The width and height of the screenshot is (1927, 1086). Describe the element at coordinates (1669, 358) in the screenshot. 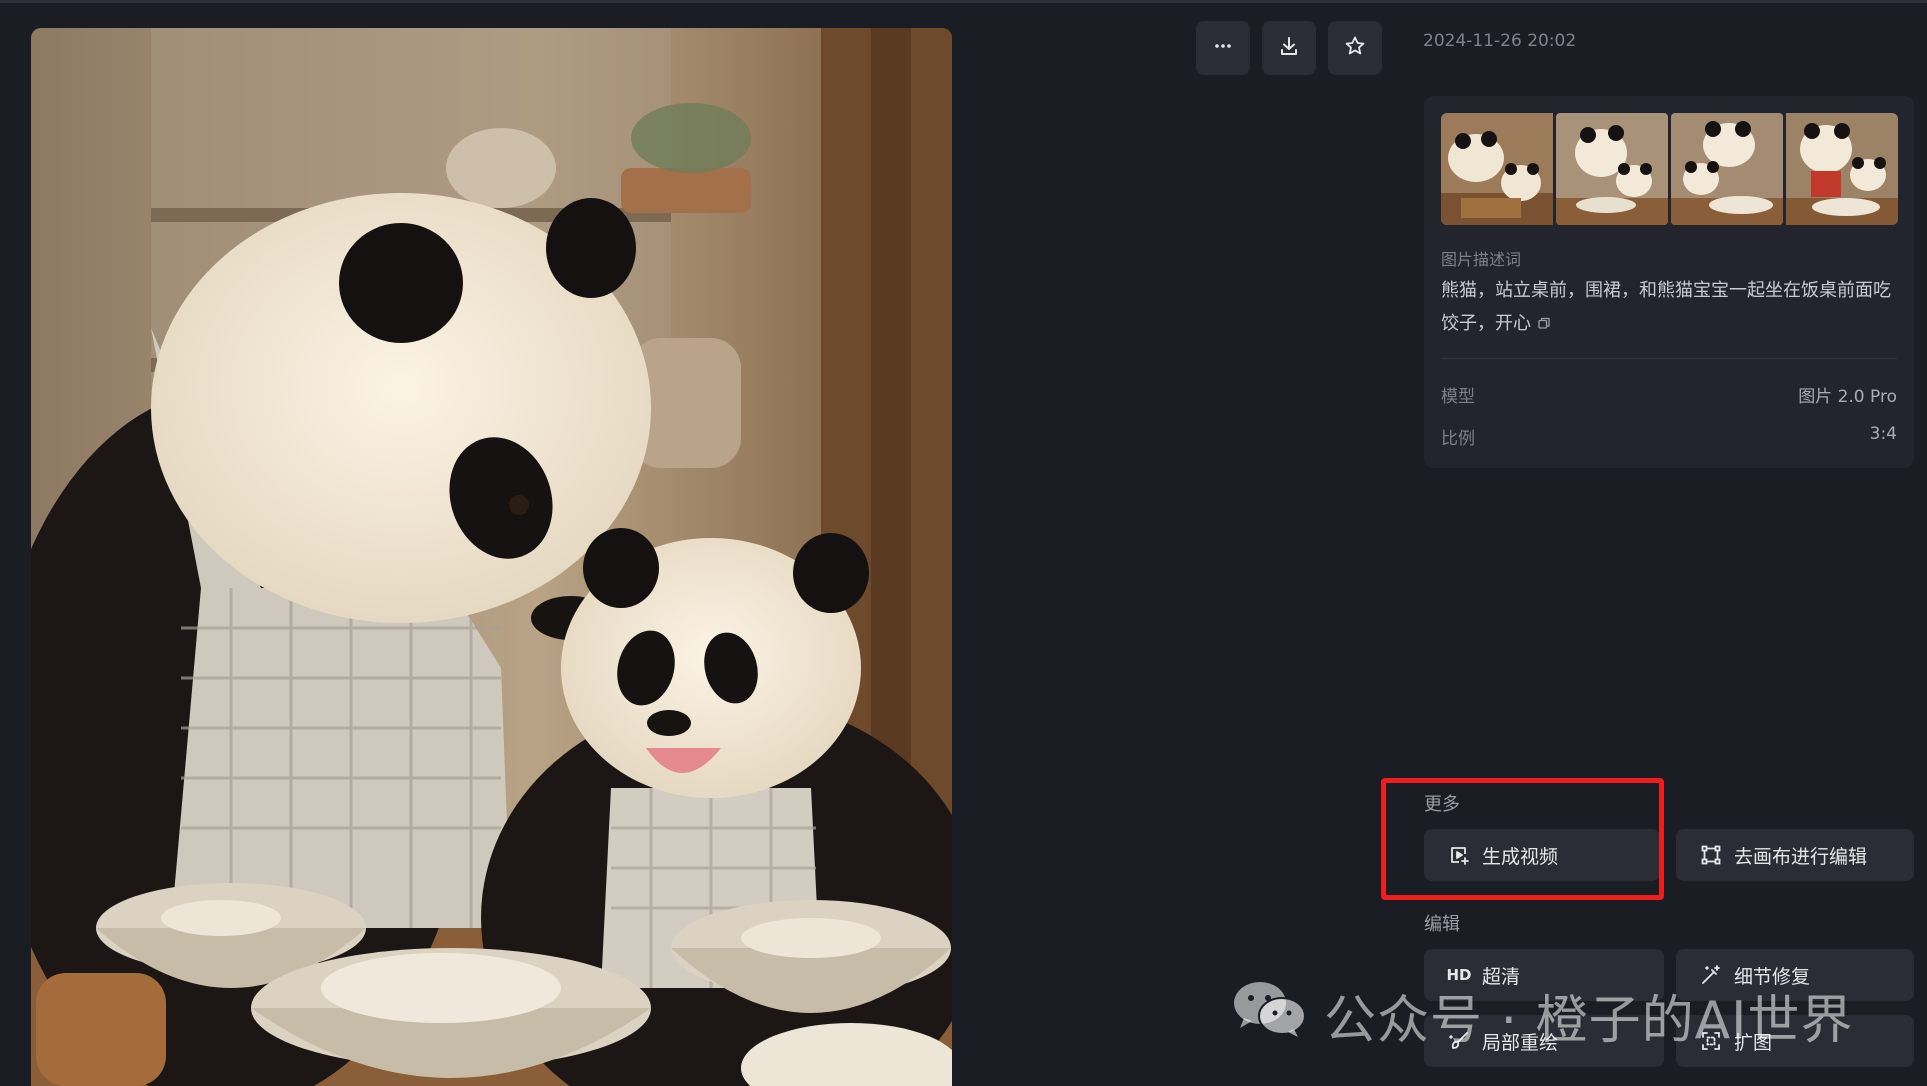

I see `info-divider` at that location.